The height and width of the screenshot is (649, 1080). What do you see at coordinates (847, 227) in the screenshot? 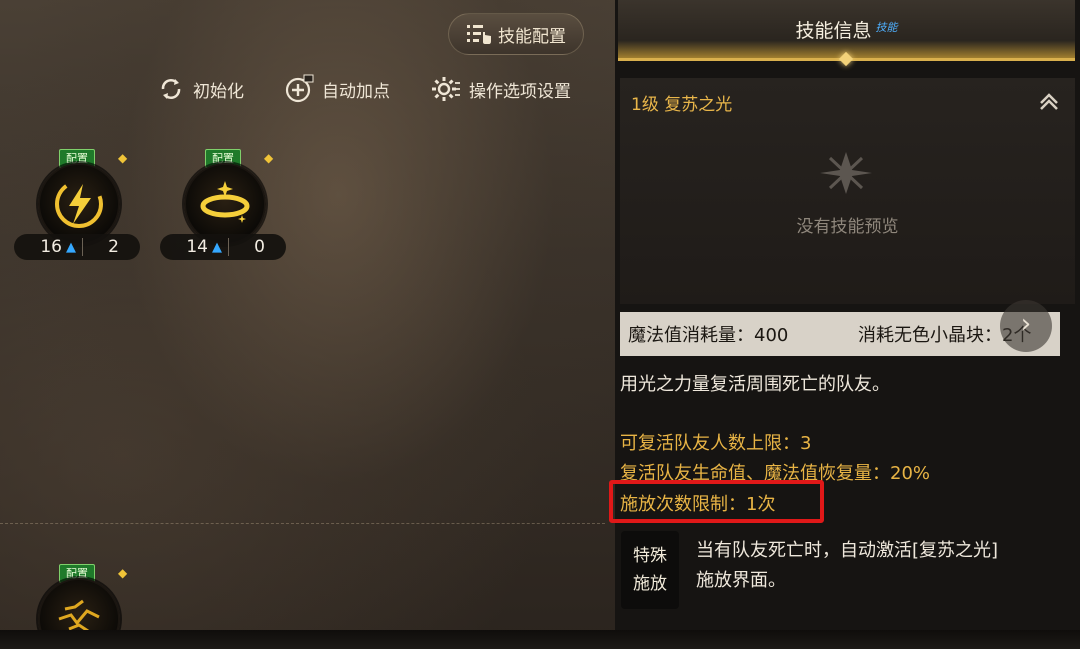
I see `no-preview-text: 没有技能预览` at bounding box center [847, 227].